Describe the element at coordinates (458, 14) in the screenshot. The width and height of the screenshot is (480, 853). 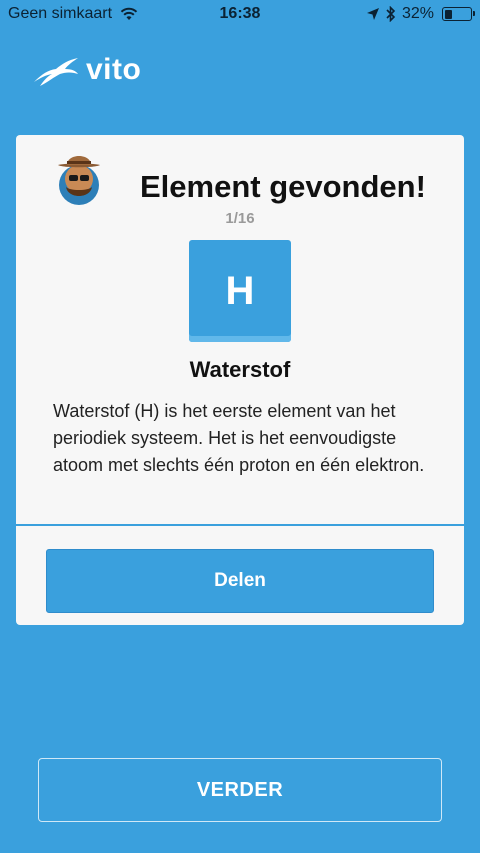
I see `battery-icon` at that location.